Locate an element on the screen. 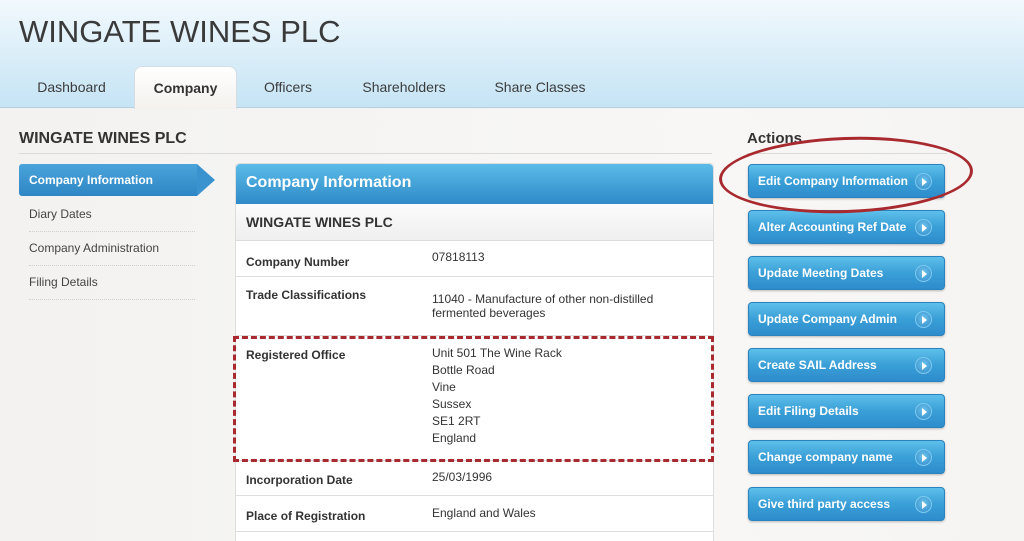 The image size is (1024, 541). update-company-admin-button: Update Company Admin is located at coordinates (846, 319).